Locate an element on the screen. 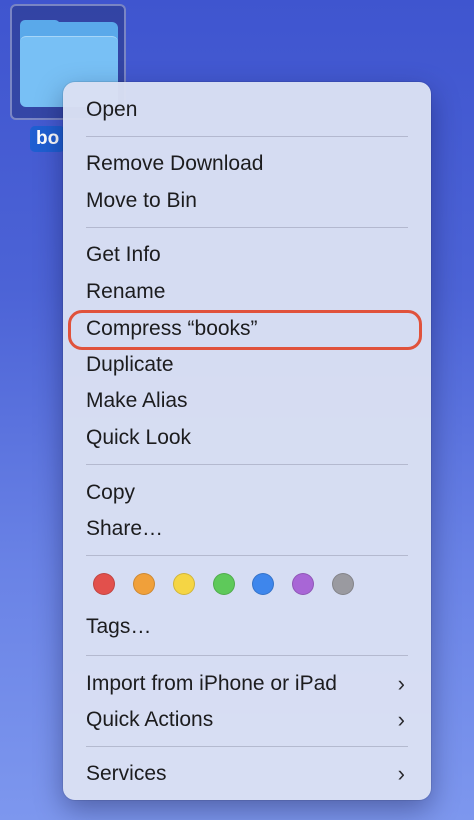 The width and height of the screenshot is (474, 820). tag-blue-dot is located at coordinates (263, 584).